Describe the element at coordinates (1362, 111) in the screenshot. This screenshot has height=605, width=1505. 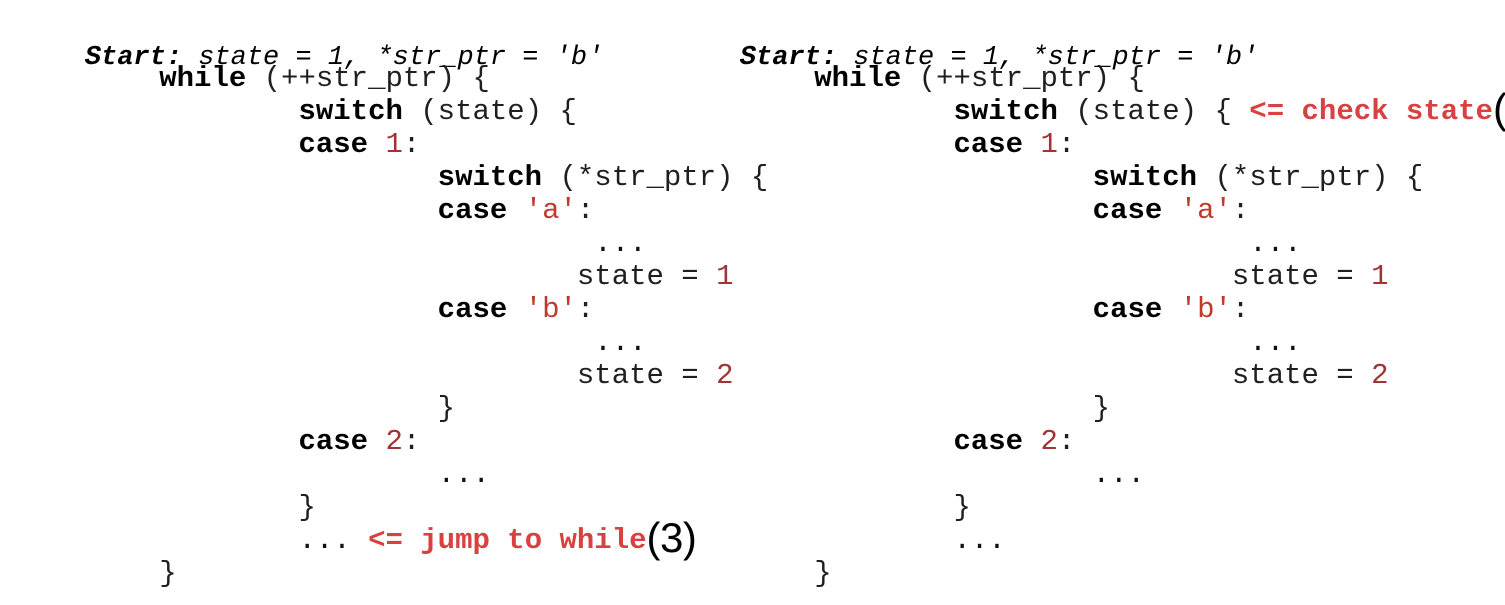
I see `code-annotation: <= check state` at that location.